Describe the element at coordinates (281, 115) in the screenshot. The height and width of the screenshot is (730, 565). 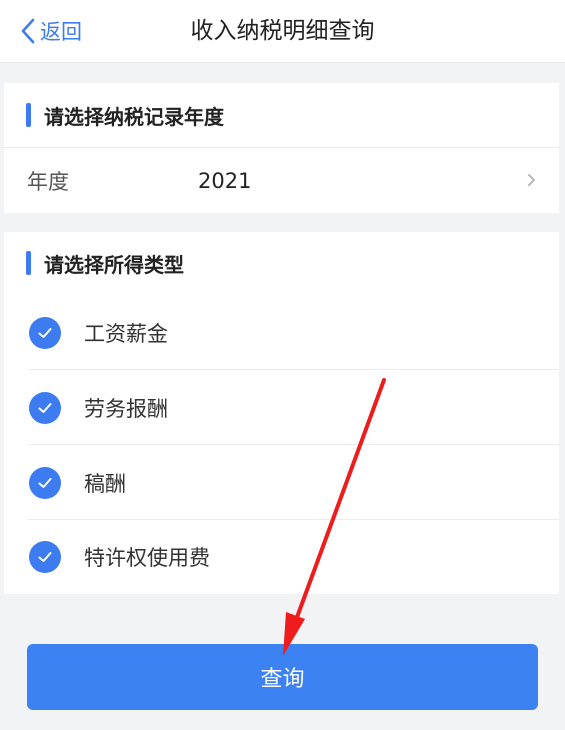
I see `year-section-header: 请选择纳税记录年度` at that location.